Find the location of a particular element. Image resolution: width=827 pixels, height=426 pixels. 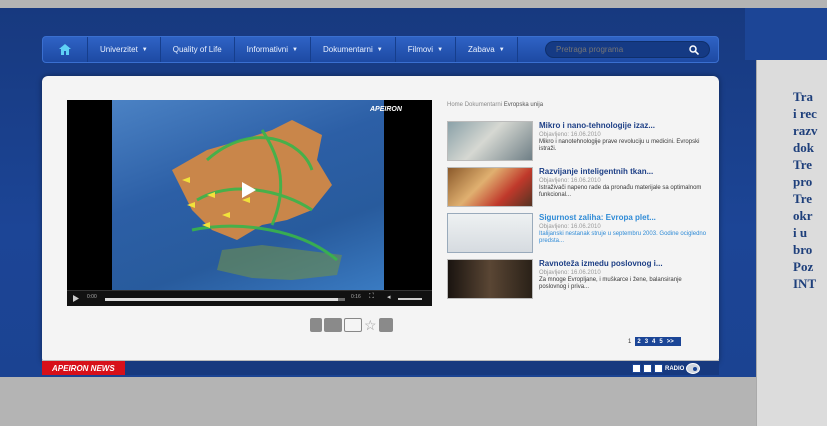

nav-item-informativni: Informativni ▼ is located at coordinates (273, 49).